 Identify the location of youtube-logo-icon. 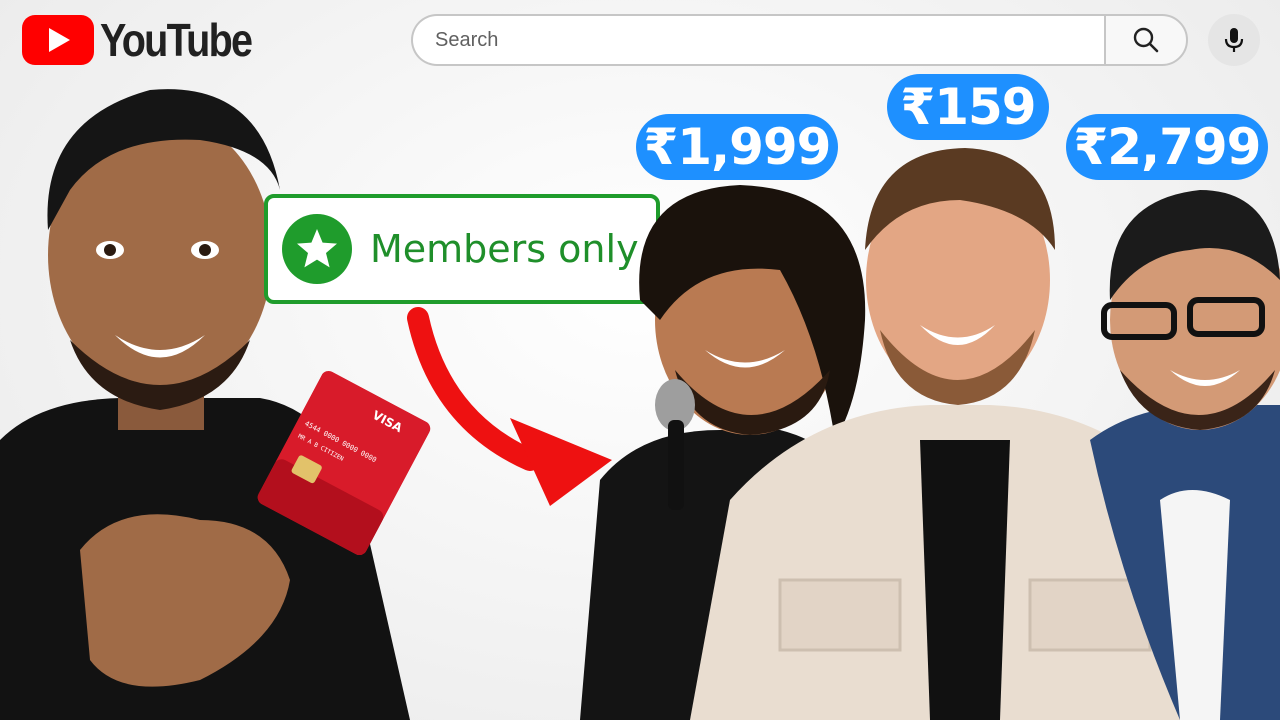
(58, 40).